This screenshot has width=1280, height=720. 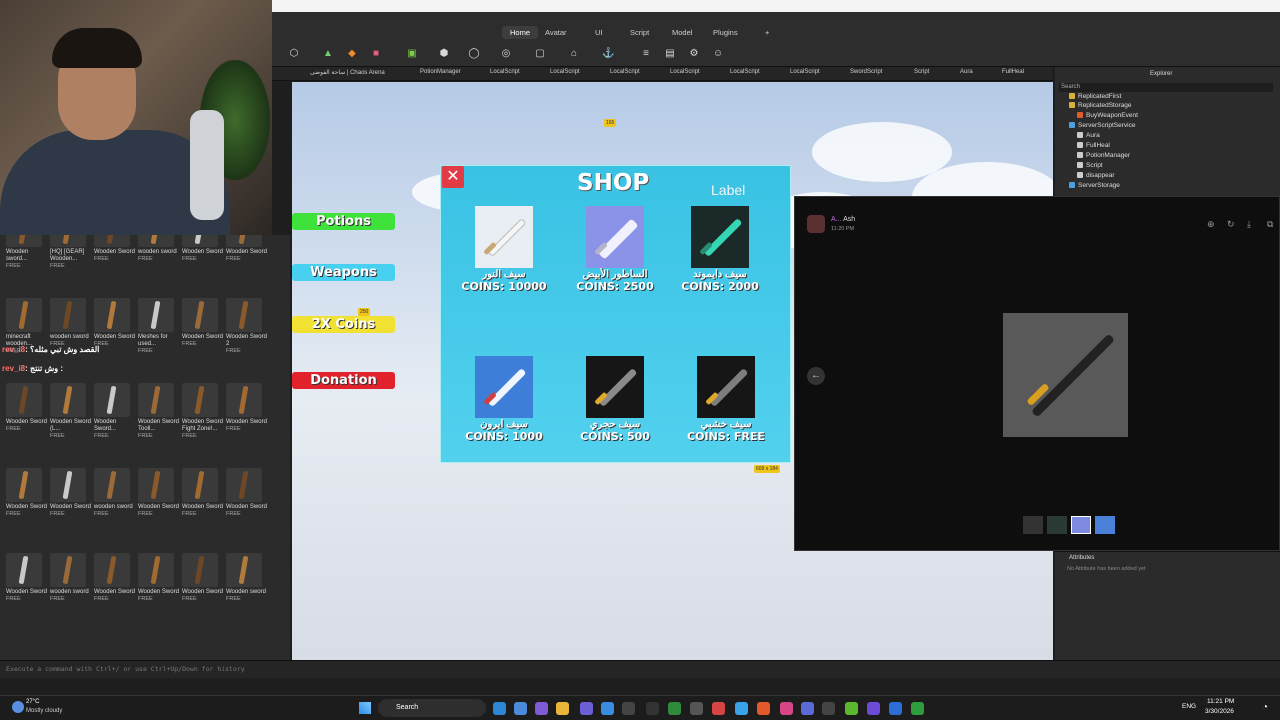 What do you see at coordinates (828, 708) in the screenshot?
I see `steam-icon` at bounding box center [828, 708].